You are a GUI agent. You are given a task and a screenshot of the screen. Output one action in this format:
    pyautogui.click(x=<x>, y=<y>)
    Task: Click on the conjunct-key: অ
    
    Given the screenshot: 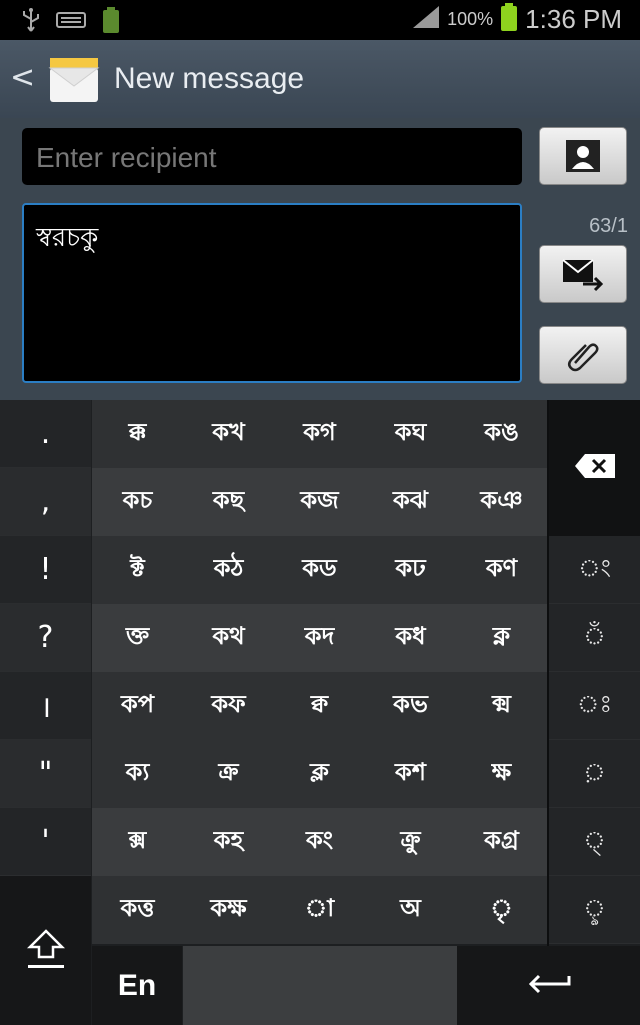 What is the action you would take?
    pyautogui.click(x=410, y=910)
    